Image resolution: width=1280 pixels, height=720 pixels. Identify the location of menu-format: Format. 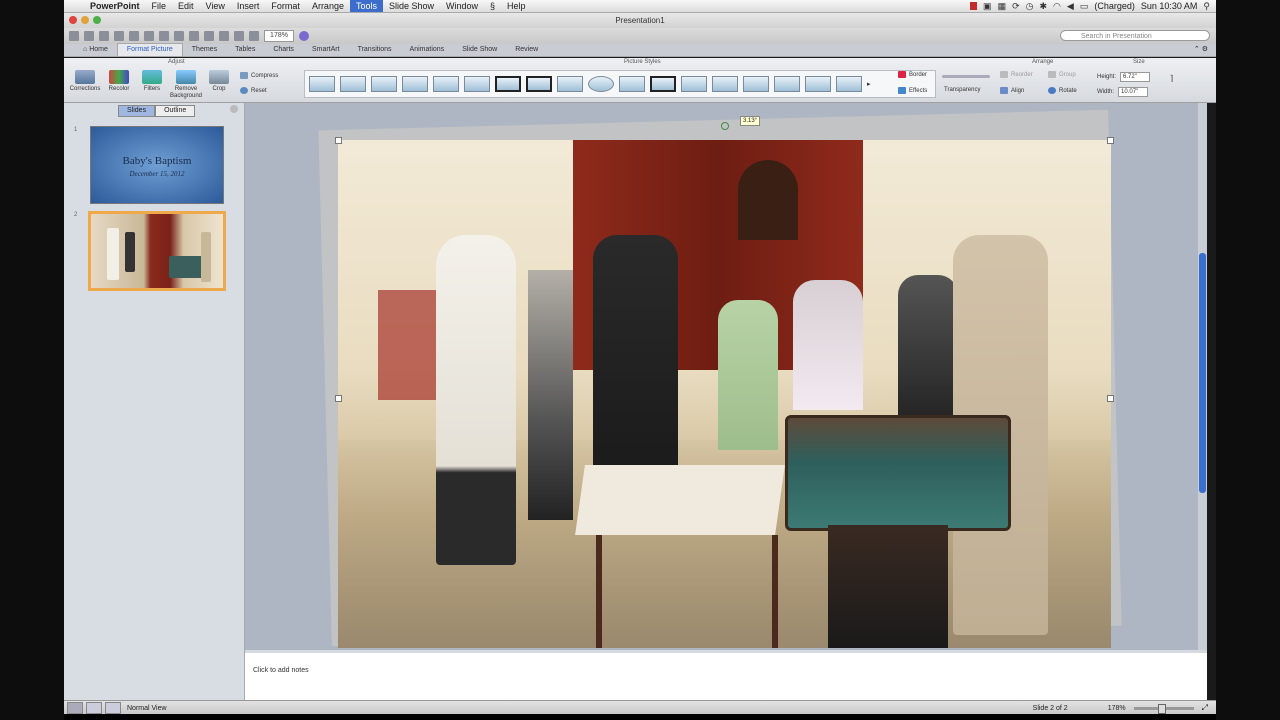
(285, 6).